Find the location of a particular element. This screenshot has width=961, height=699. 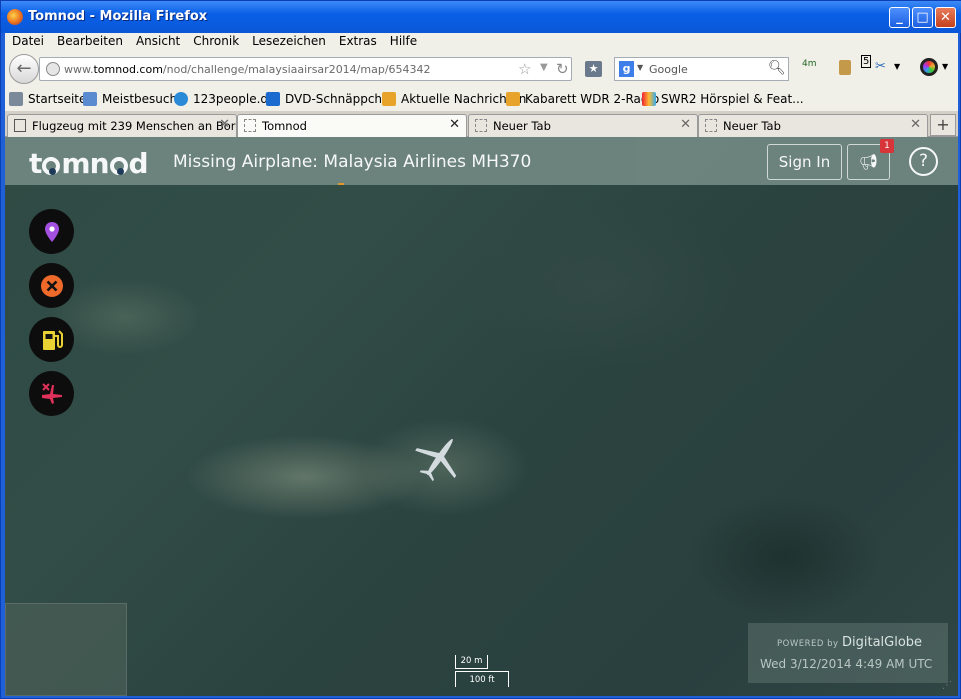

bookmark-label: DVD-Schnäppchen is located at coordinates (341, 99).